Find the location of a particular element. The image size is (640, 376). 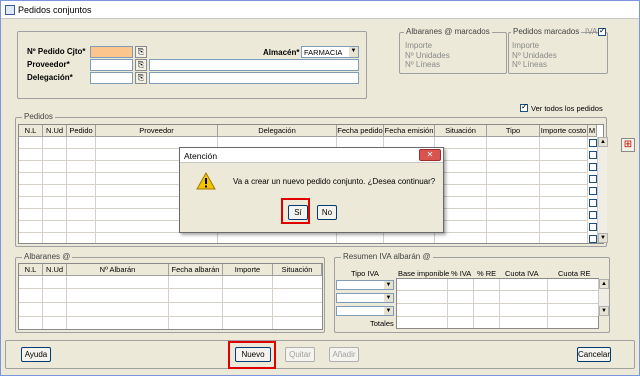

almacen-select: FARMACIA ▼ is located at coordinates (330, 52).